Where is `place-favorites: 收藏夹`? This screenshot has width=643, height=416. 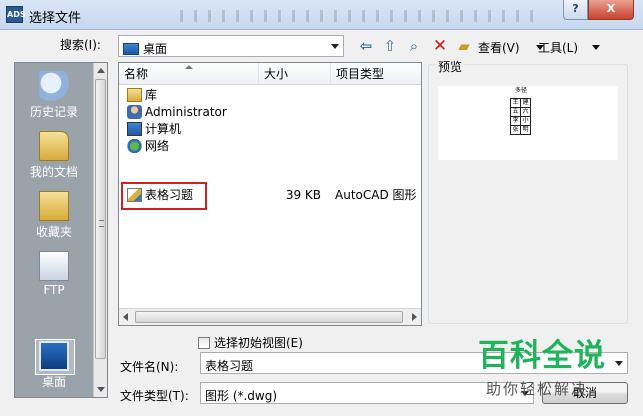 place-favorites: 收藏夹 is located at coordinates (54, 215).